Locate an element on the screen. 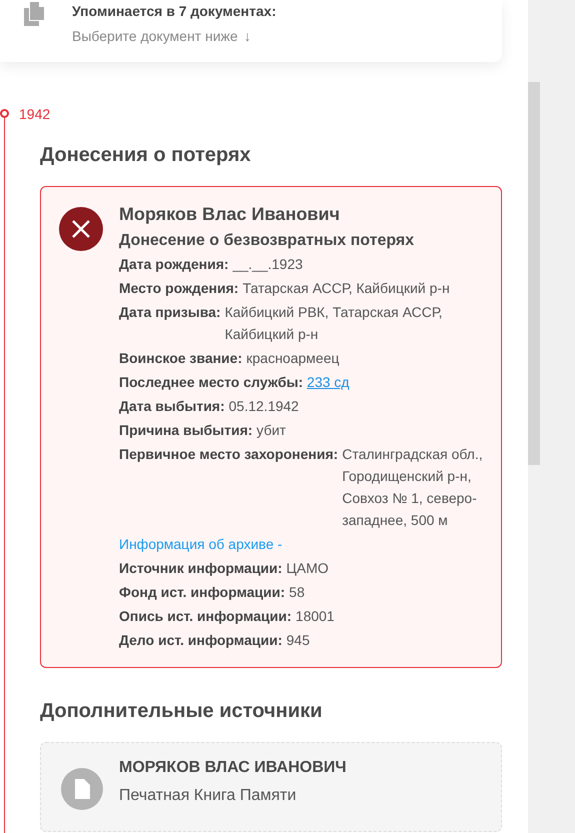  section-heading: Донесения о потерях is located at coordinates (146, 155).